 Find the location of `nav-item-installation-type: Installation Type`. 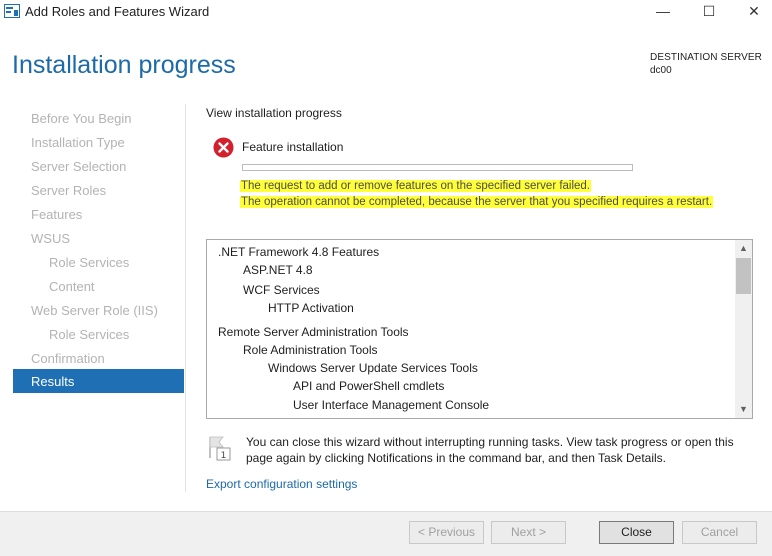

nav-item-installation-type: Installation Type is located at coordinates (78, 142).